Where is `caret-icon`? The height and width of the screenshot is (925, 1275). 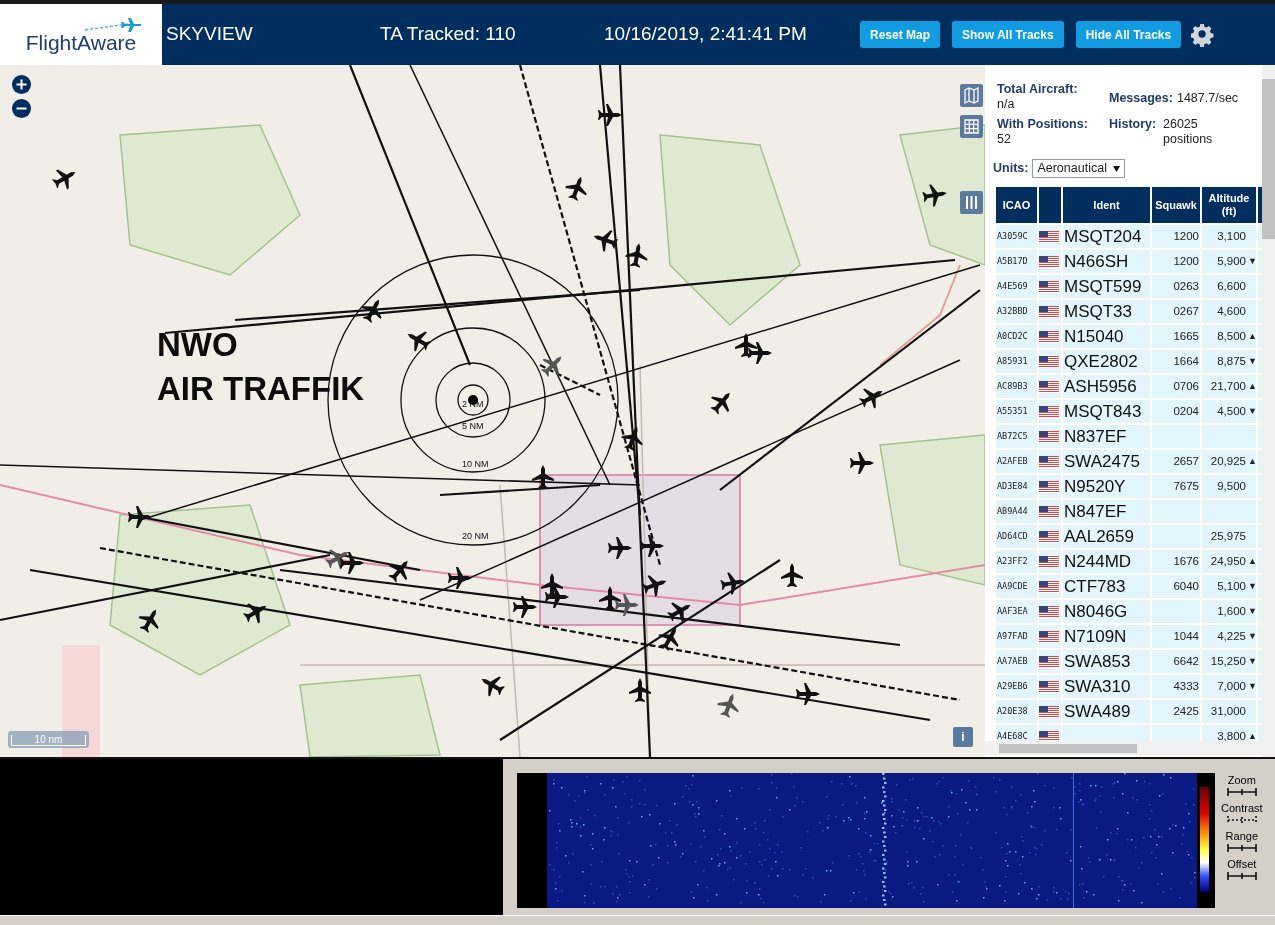
caret-icon is located at coordinates (1116, 168).